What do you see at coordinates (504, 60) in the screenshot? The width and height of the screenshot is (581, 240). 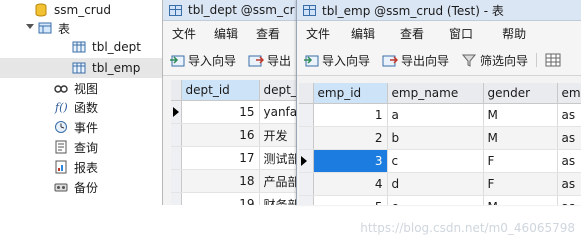 I see `filter-label: 筛选向导` at bounding box center [504, 60].